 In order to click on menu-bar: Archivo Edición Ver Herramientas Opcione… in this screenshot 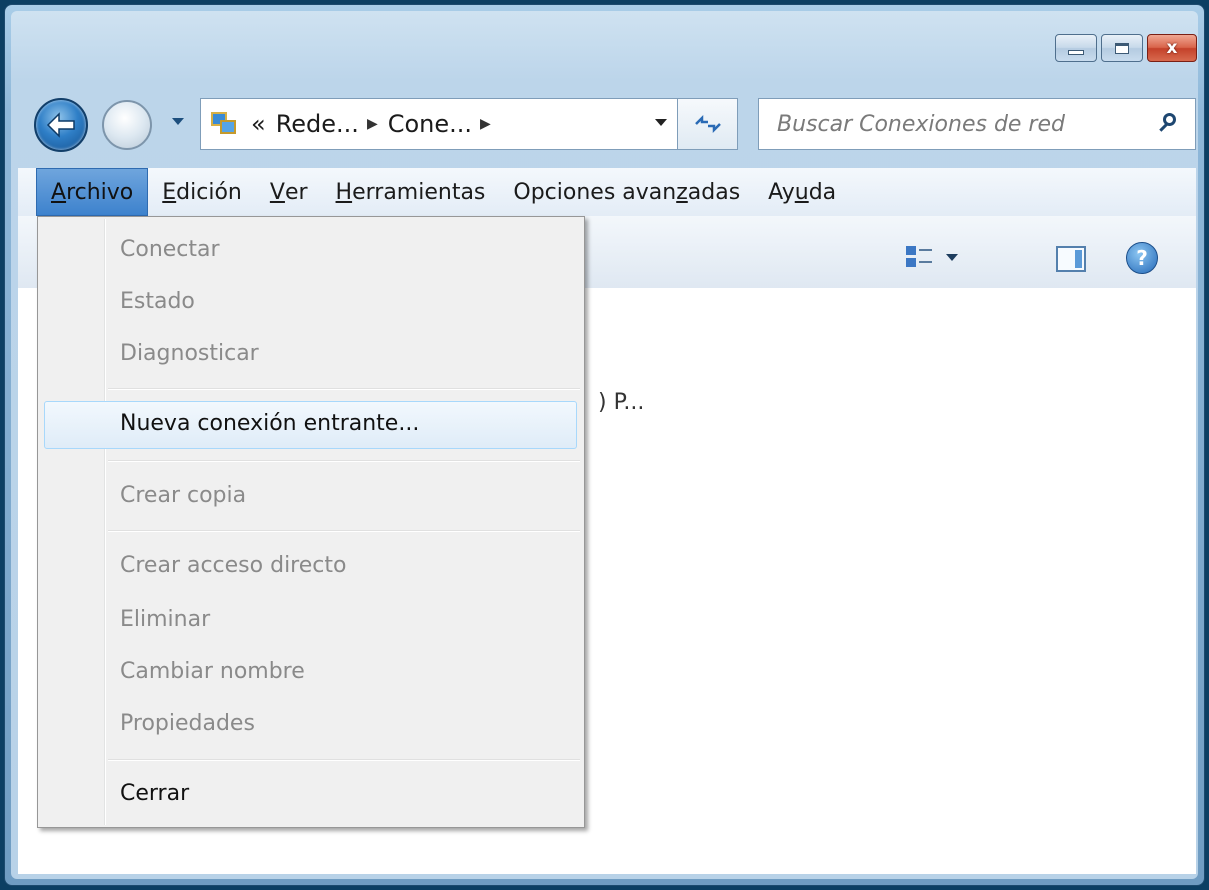, I will do `click(607, 192)`.